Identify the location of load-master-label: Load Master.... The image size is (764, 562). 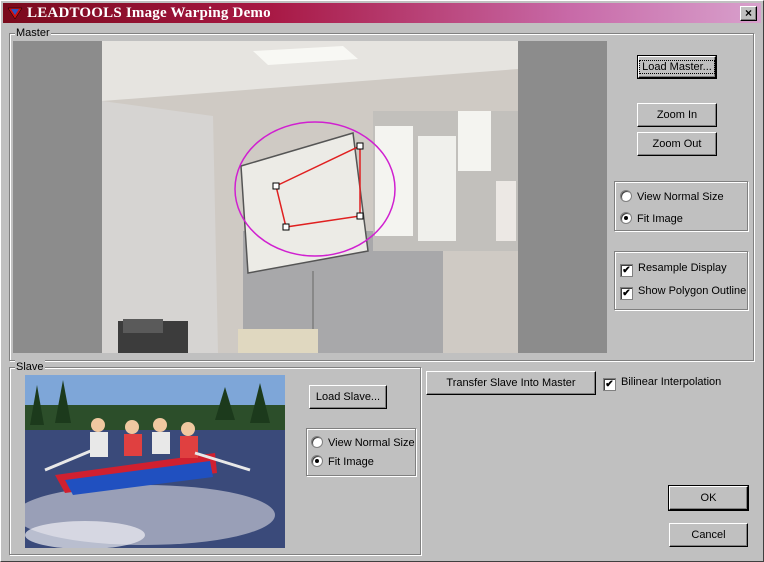
(677, 67).